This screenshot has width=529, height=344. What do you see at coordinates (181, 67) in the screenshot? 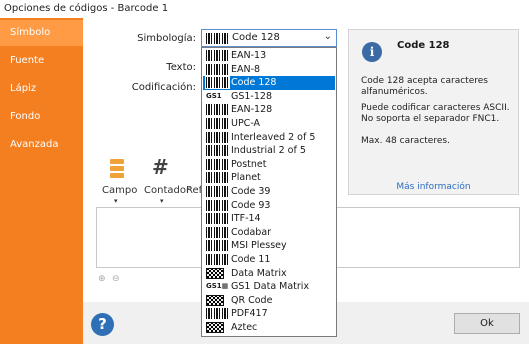
I see `text-label: Texto:` at bounding box center [181, 67].